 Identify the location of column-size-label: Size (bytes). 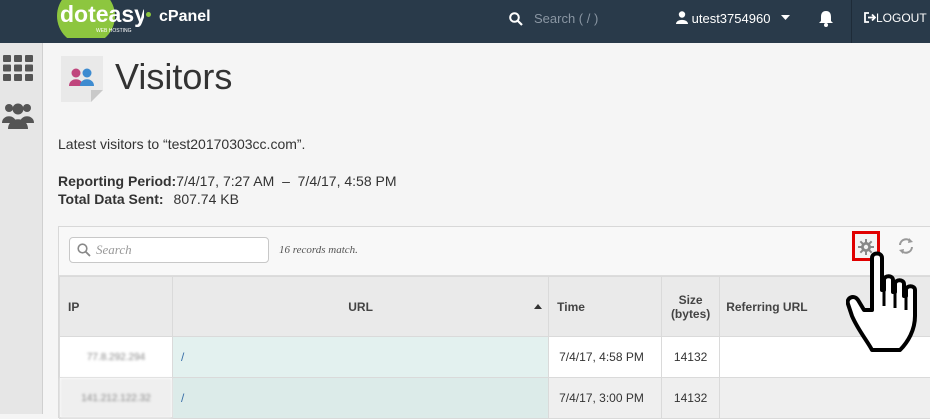
(690, 307).